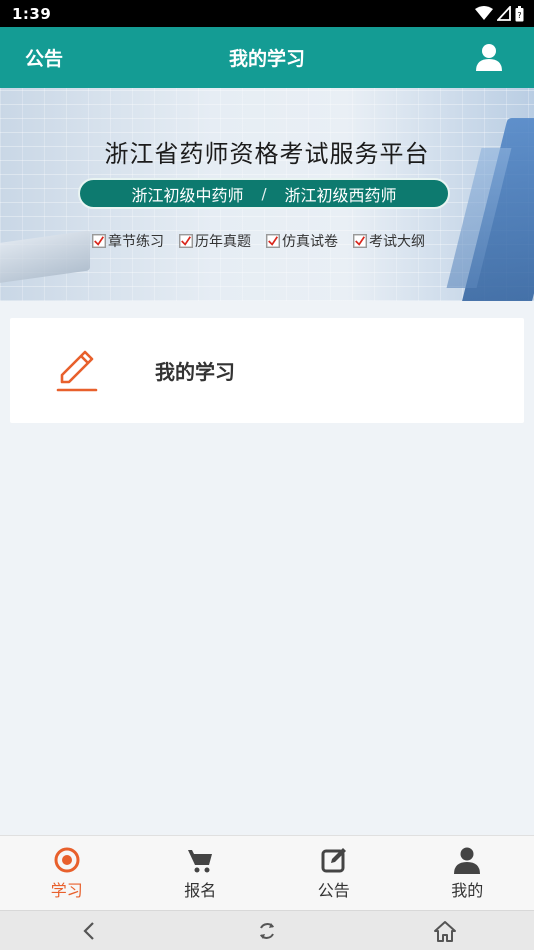  Describe the element at coordinates (77, 371) in the screenshot. I see `pencil-icon` at that location.